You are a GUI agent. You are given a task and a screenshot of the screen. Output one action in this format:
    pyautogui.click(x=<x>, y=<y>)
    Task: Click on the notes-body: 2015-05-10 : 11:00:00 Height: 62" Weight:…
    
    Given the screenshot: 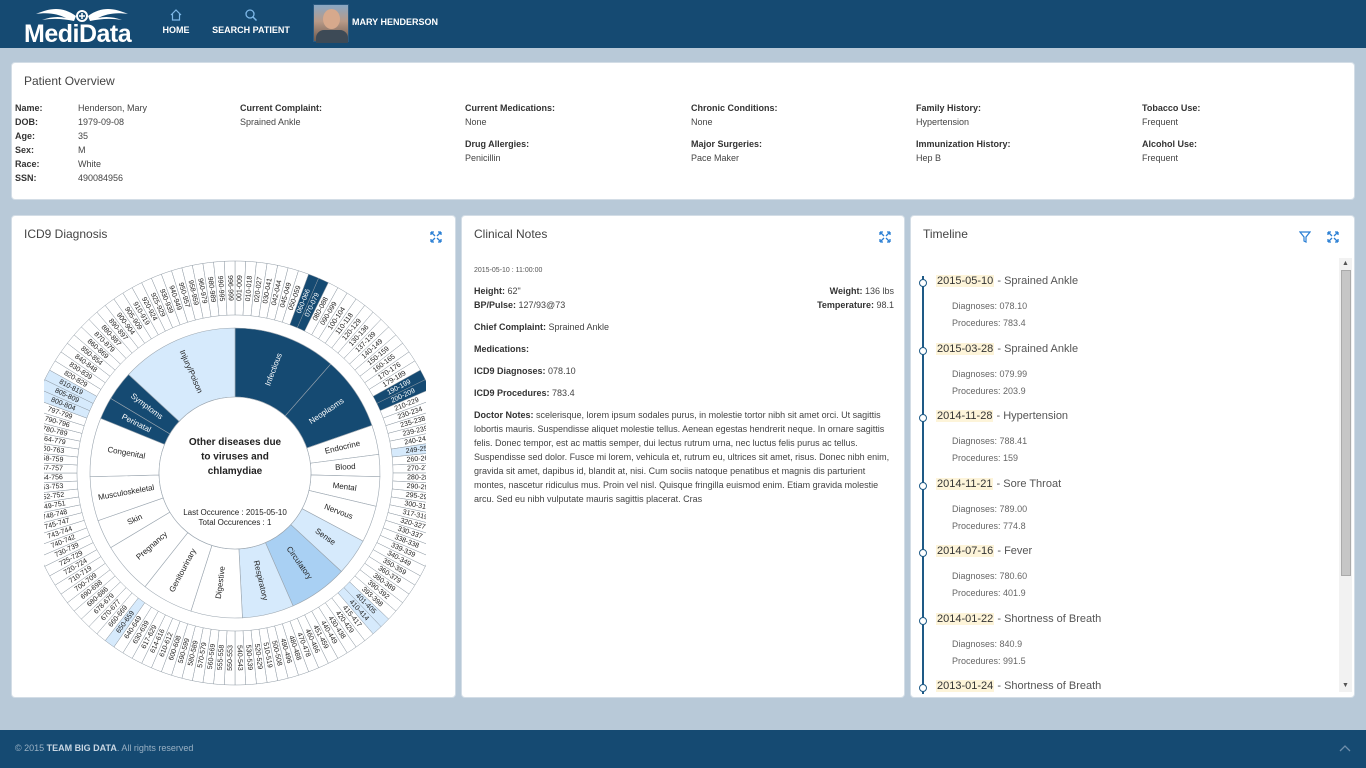 What is the action you would take?
    pyautogui.click(x=684, y=385)
    